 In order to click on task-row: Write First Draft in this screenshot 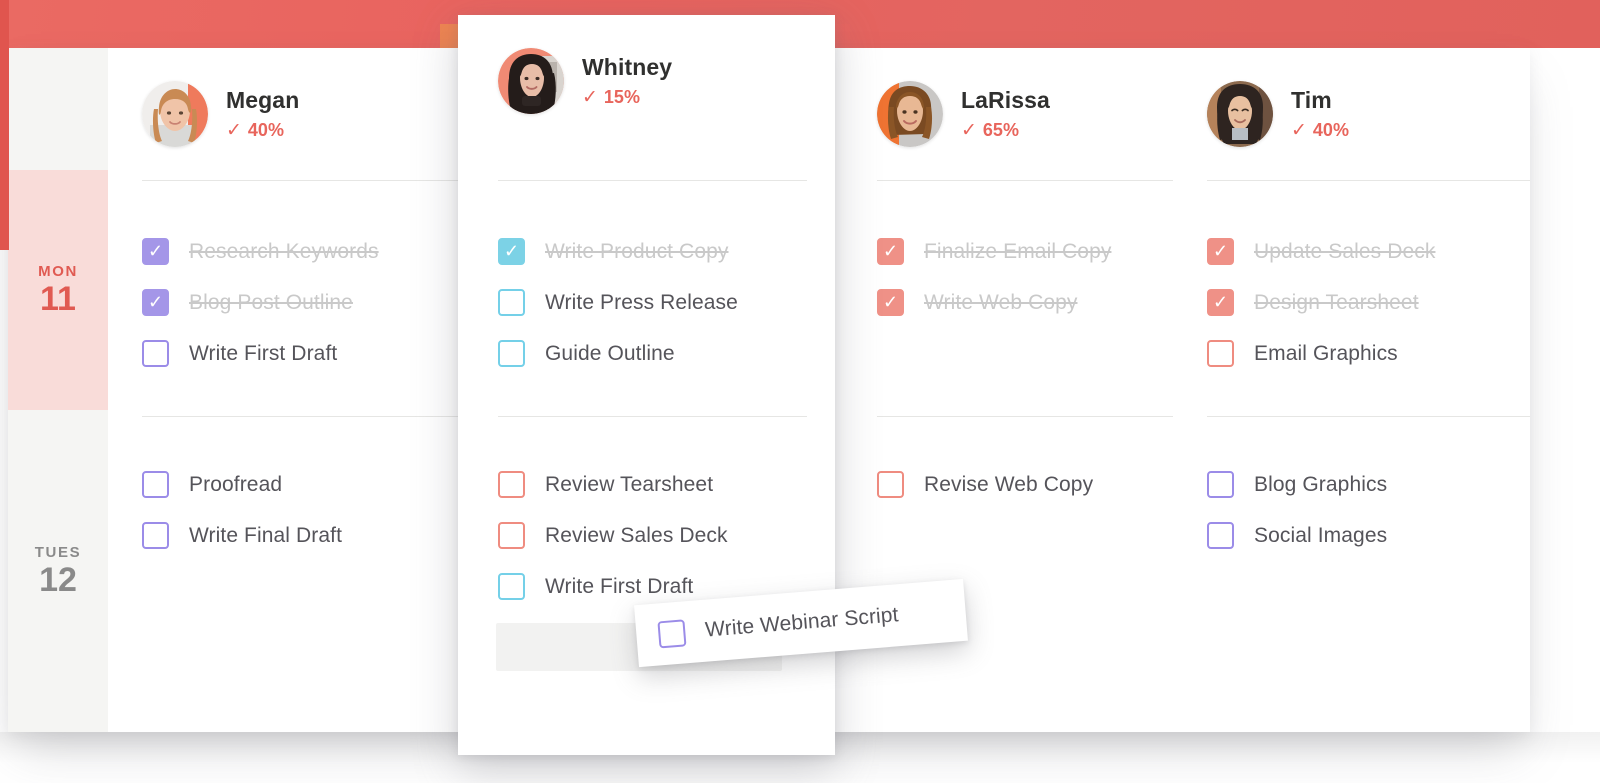, I will do `click(299, 353)`.